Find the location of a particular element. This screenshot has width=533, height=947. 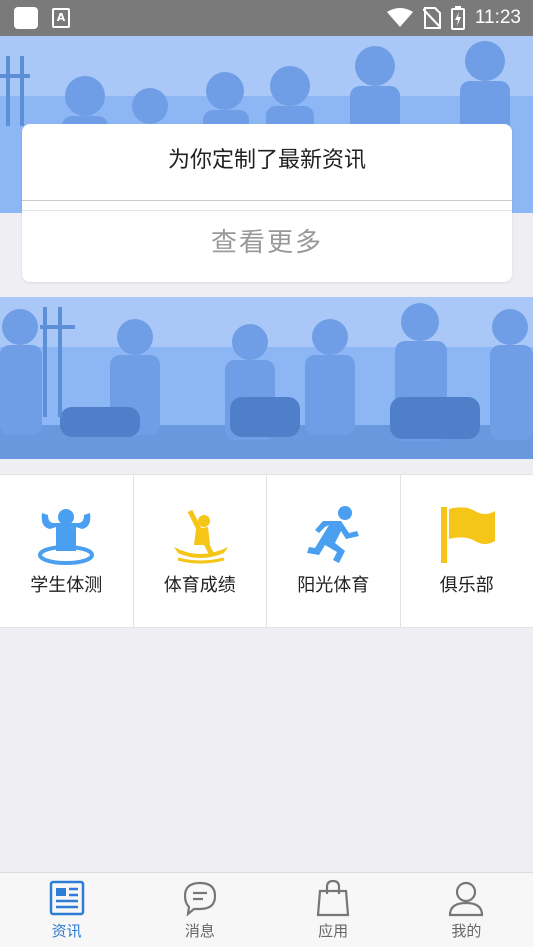

nav-label: 消息 is located at coordinates (199, 931).